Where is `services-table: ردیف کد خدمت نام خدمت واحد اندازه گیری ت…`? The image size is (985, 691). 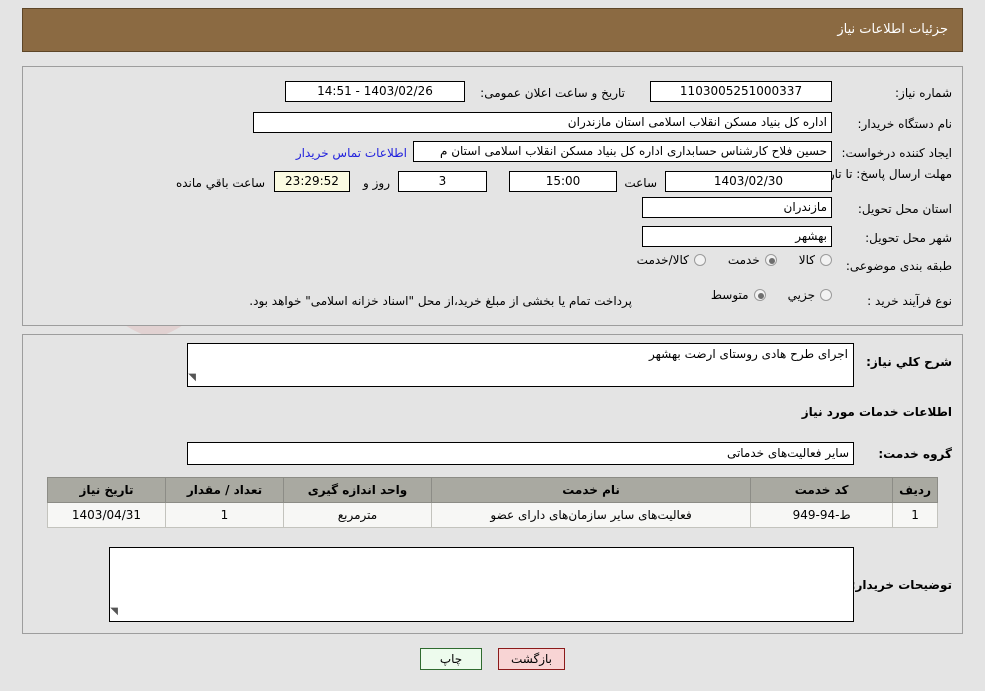 services-table: ردیف کد خدمت نام خدمت واحد اندازه گیری ت… is located at coordinates (492, 502).